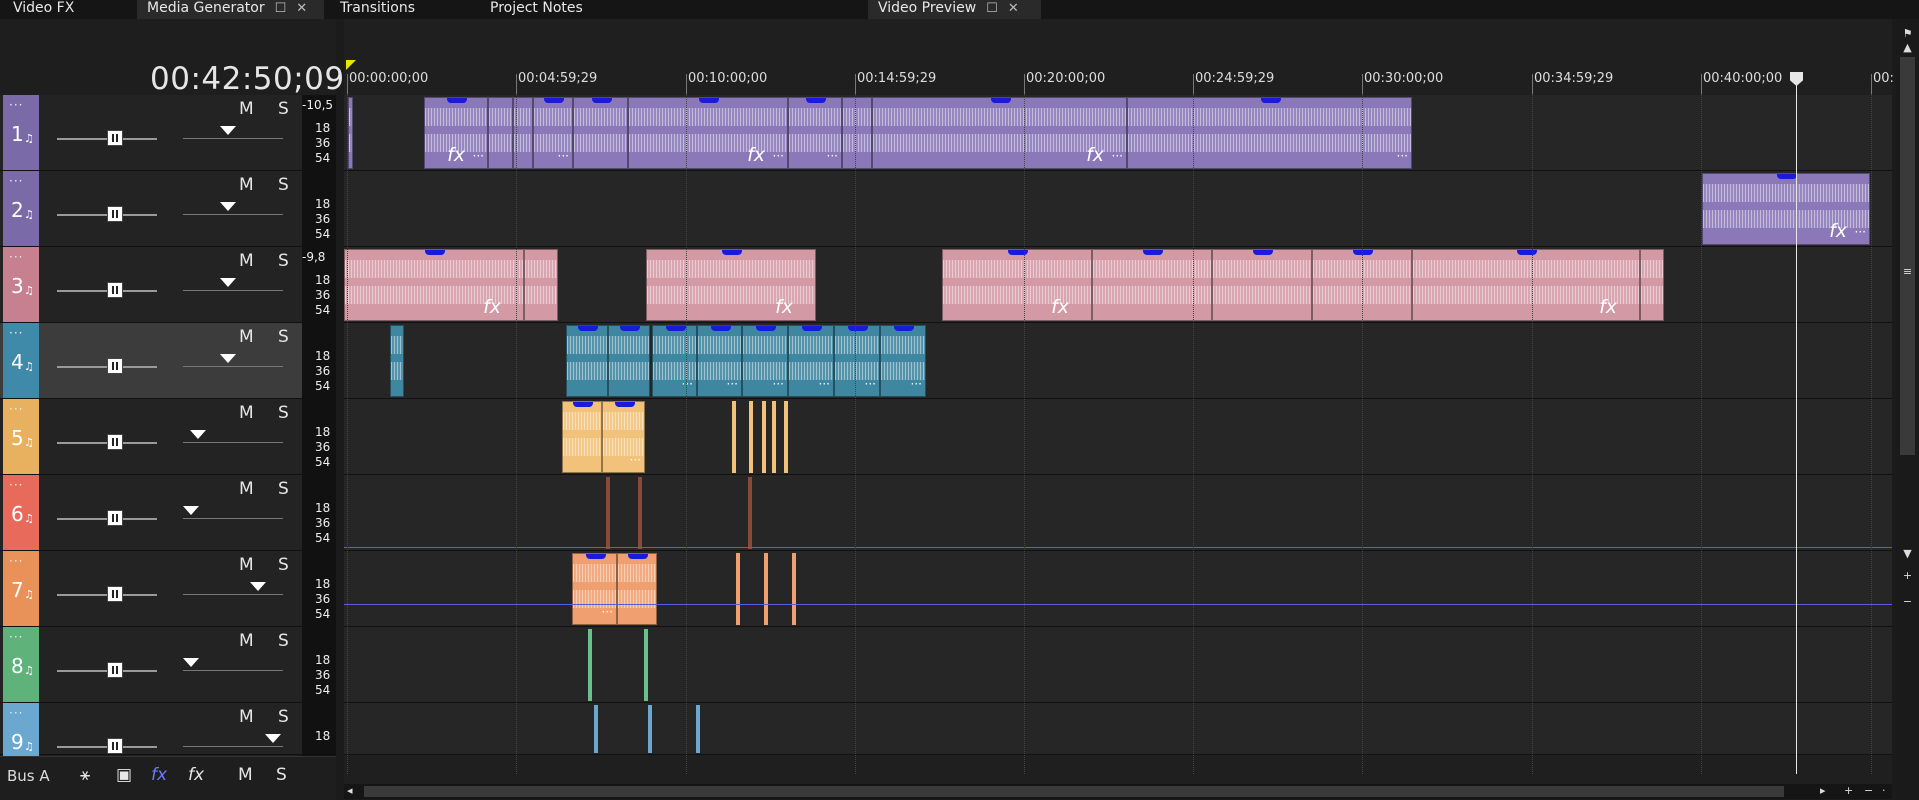  Describe the element at coordinates (992, 8) in the screenshot. I see `maximize-icon: ☐` at that location.